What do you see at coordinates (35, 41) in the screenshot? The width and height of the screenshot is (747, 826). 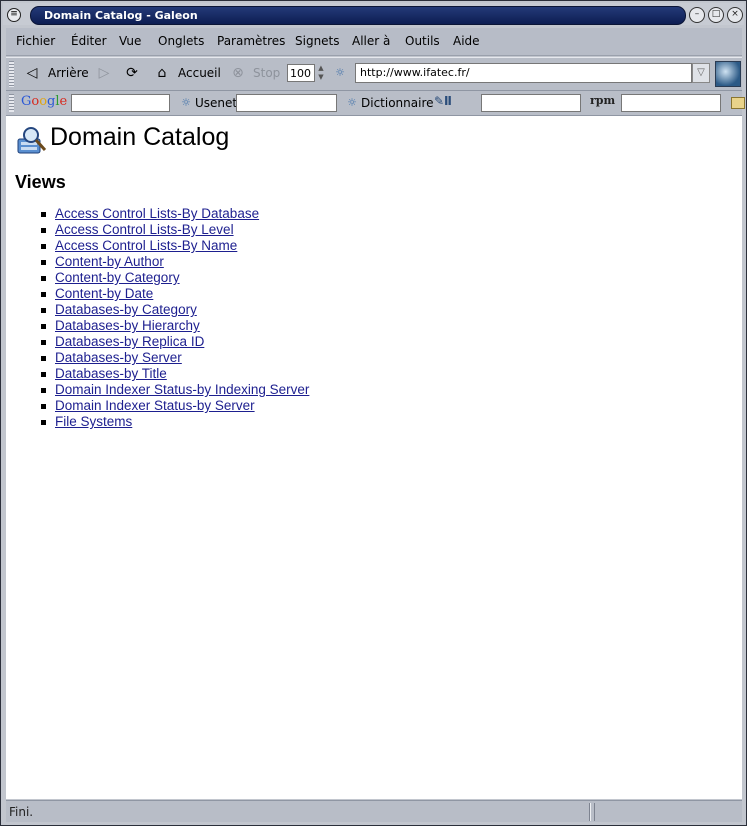 I see `menu-fichier: Fichier` at bounding box center [35, 41].